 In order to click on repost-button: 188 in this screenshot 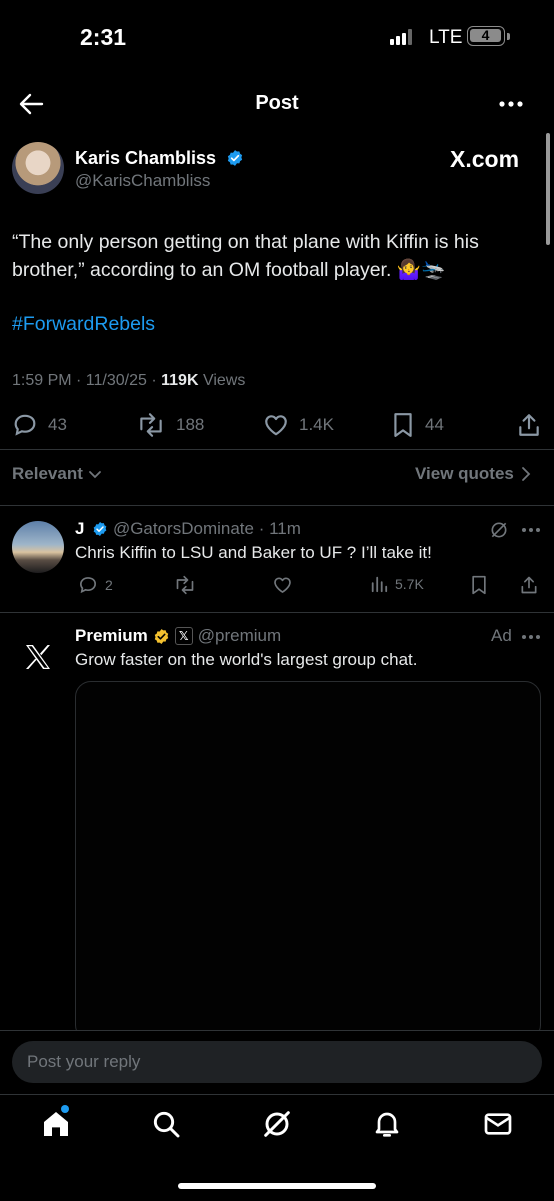, I will do `click(170, 425)`.